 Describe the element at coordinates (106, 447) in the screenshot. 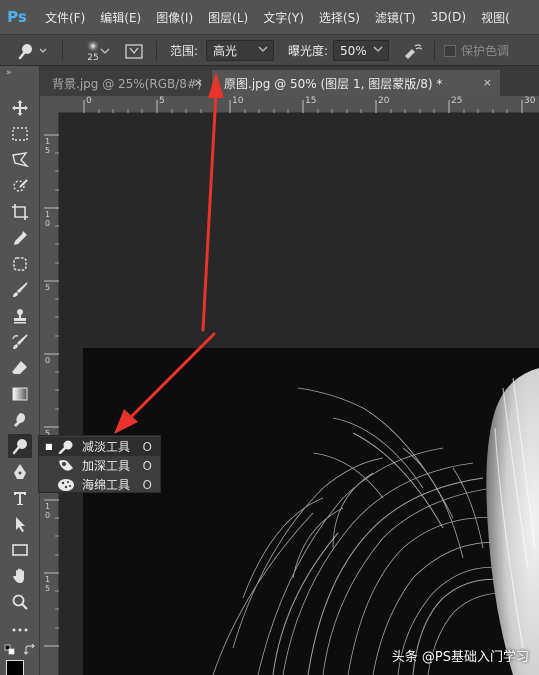

I see `flyout-item-label: 减淡工具` at that location.